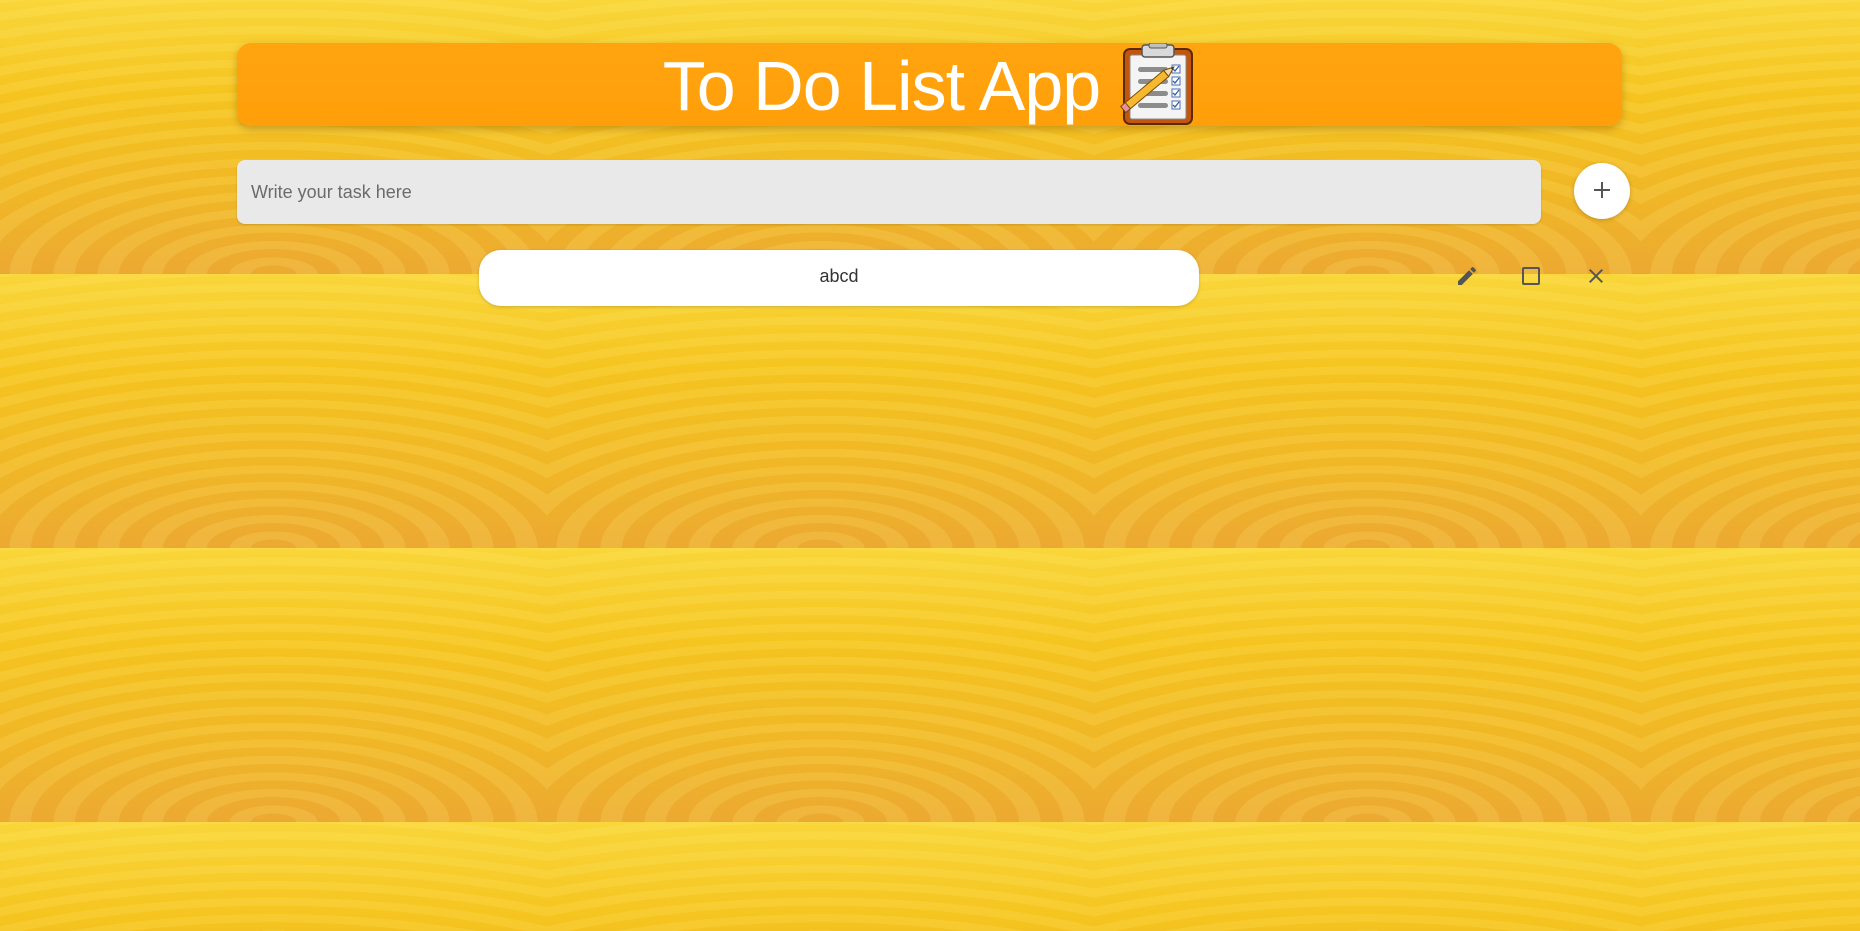  I want to click on app-title: To Do List App, so click(881, 85).